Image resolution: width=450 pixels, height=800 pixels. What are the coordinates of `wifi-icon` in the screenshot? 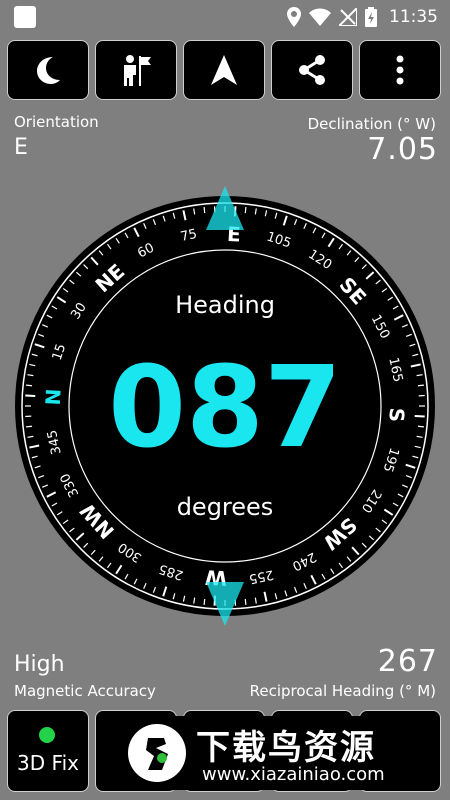 It's located at (320, 17).